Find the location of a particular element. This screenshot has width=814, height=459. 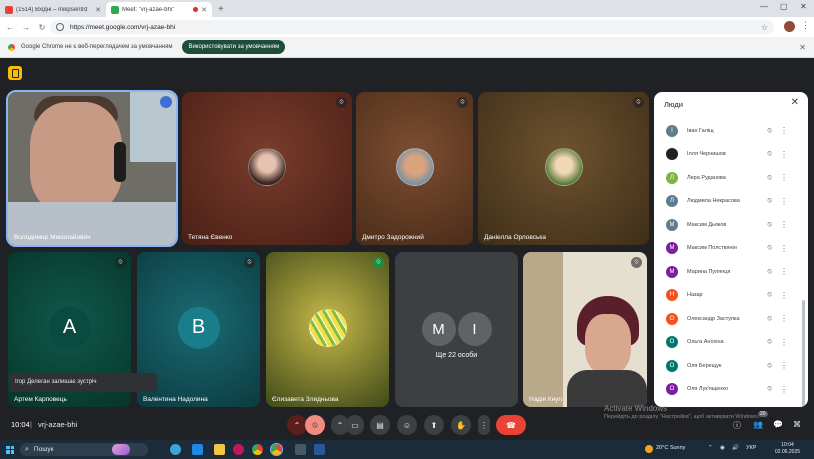

mic-off-icon: ⦸ is located at coordinates (769, 271).